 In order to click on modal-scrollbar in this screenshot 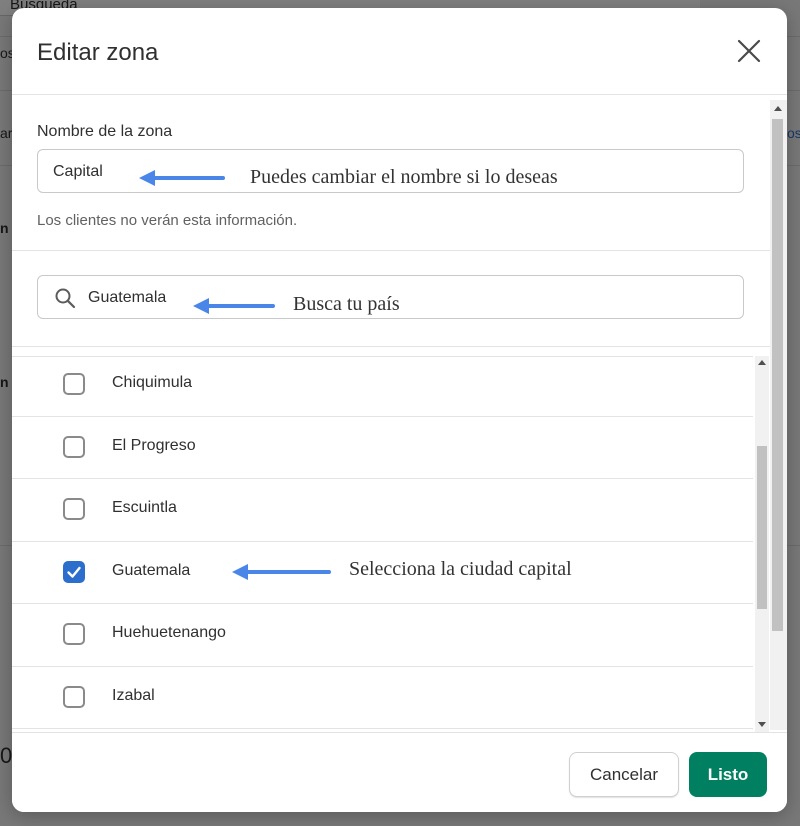, I will do `click(778, 415)`.